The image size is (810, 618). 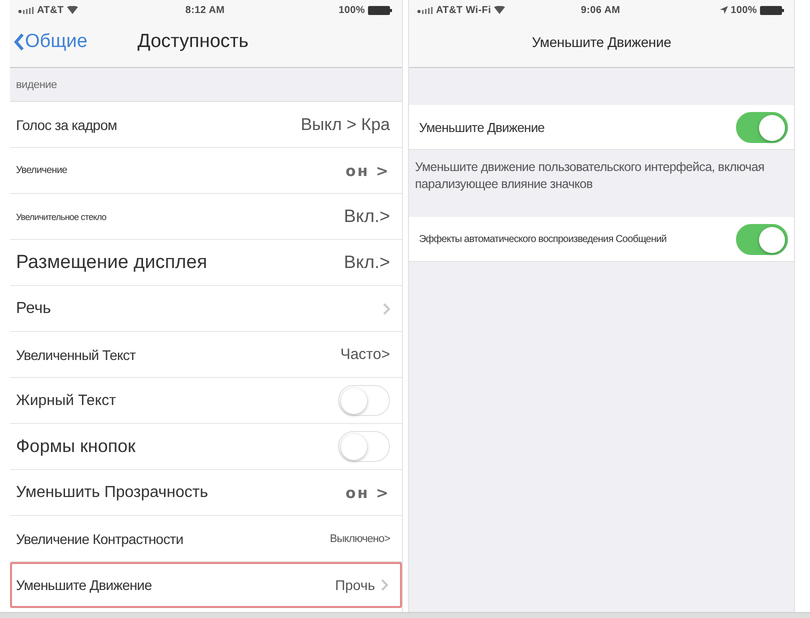 What do you see at coordinates (51, 41) in the screenshot?
I see `back-button: Общие` at bounding box center [51, 41].